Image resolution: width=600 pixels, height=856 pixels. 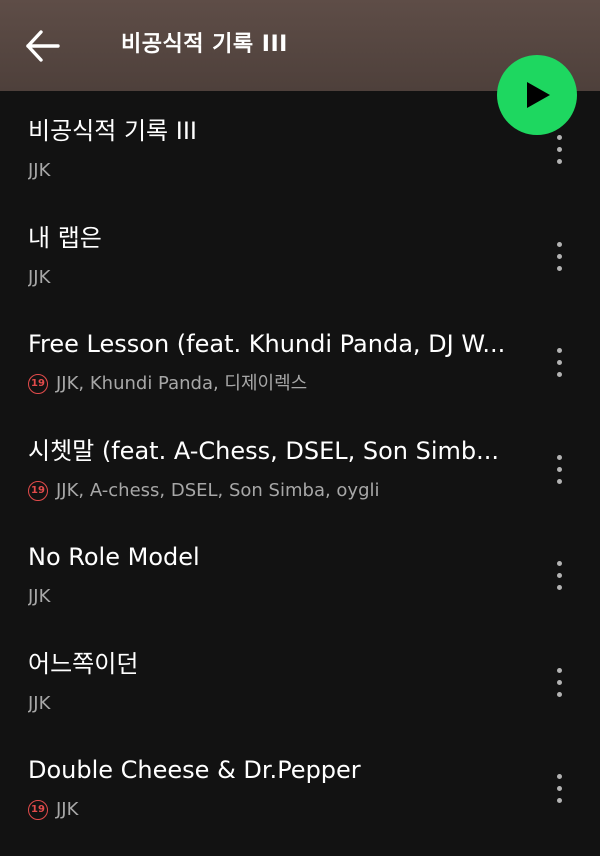 I want to click on track-artists: JJK, A-chess, DSEL, Son Simba, oygli, so click(x=218, y=490).